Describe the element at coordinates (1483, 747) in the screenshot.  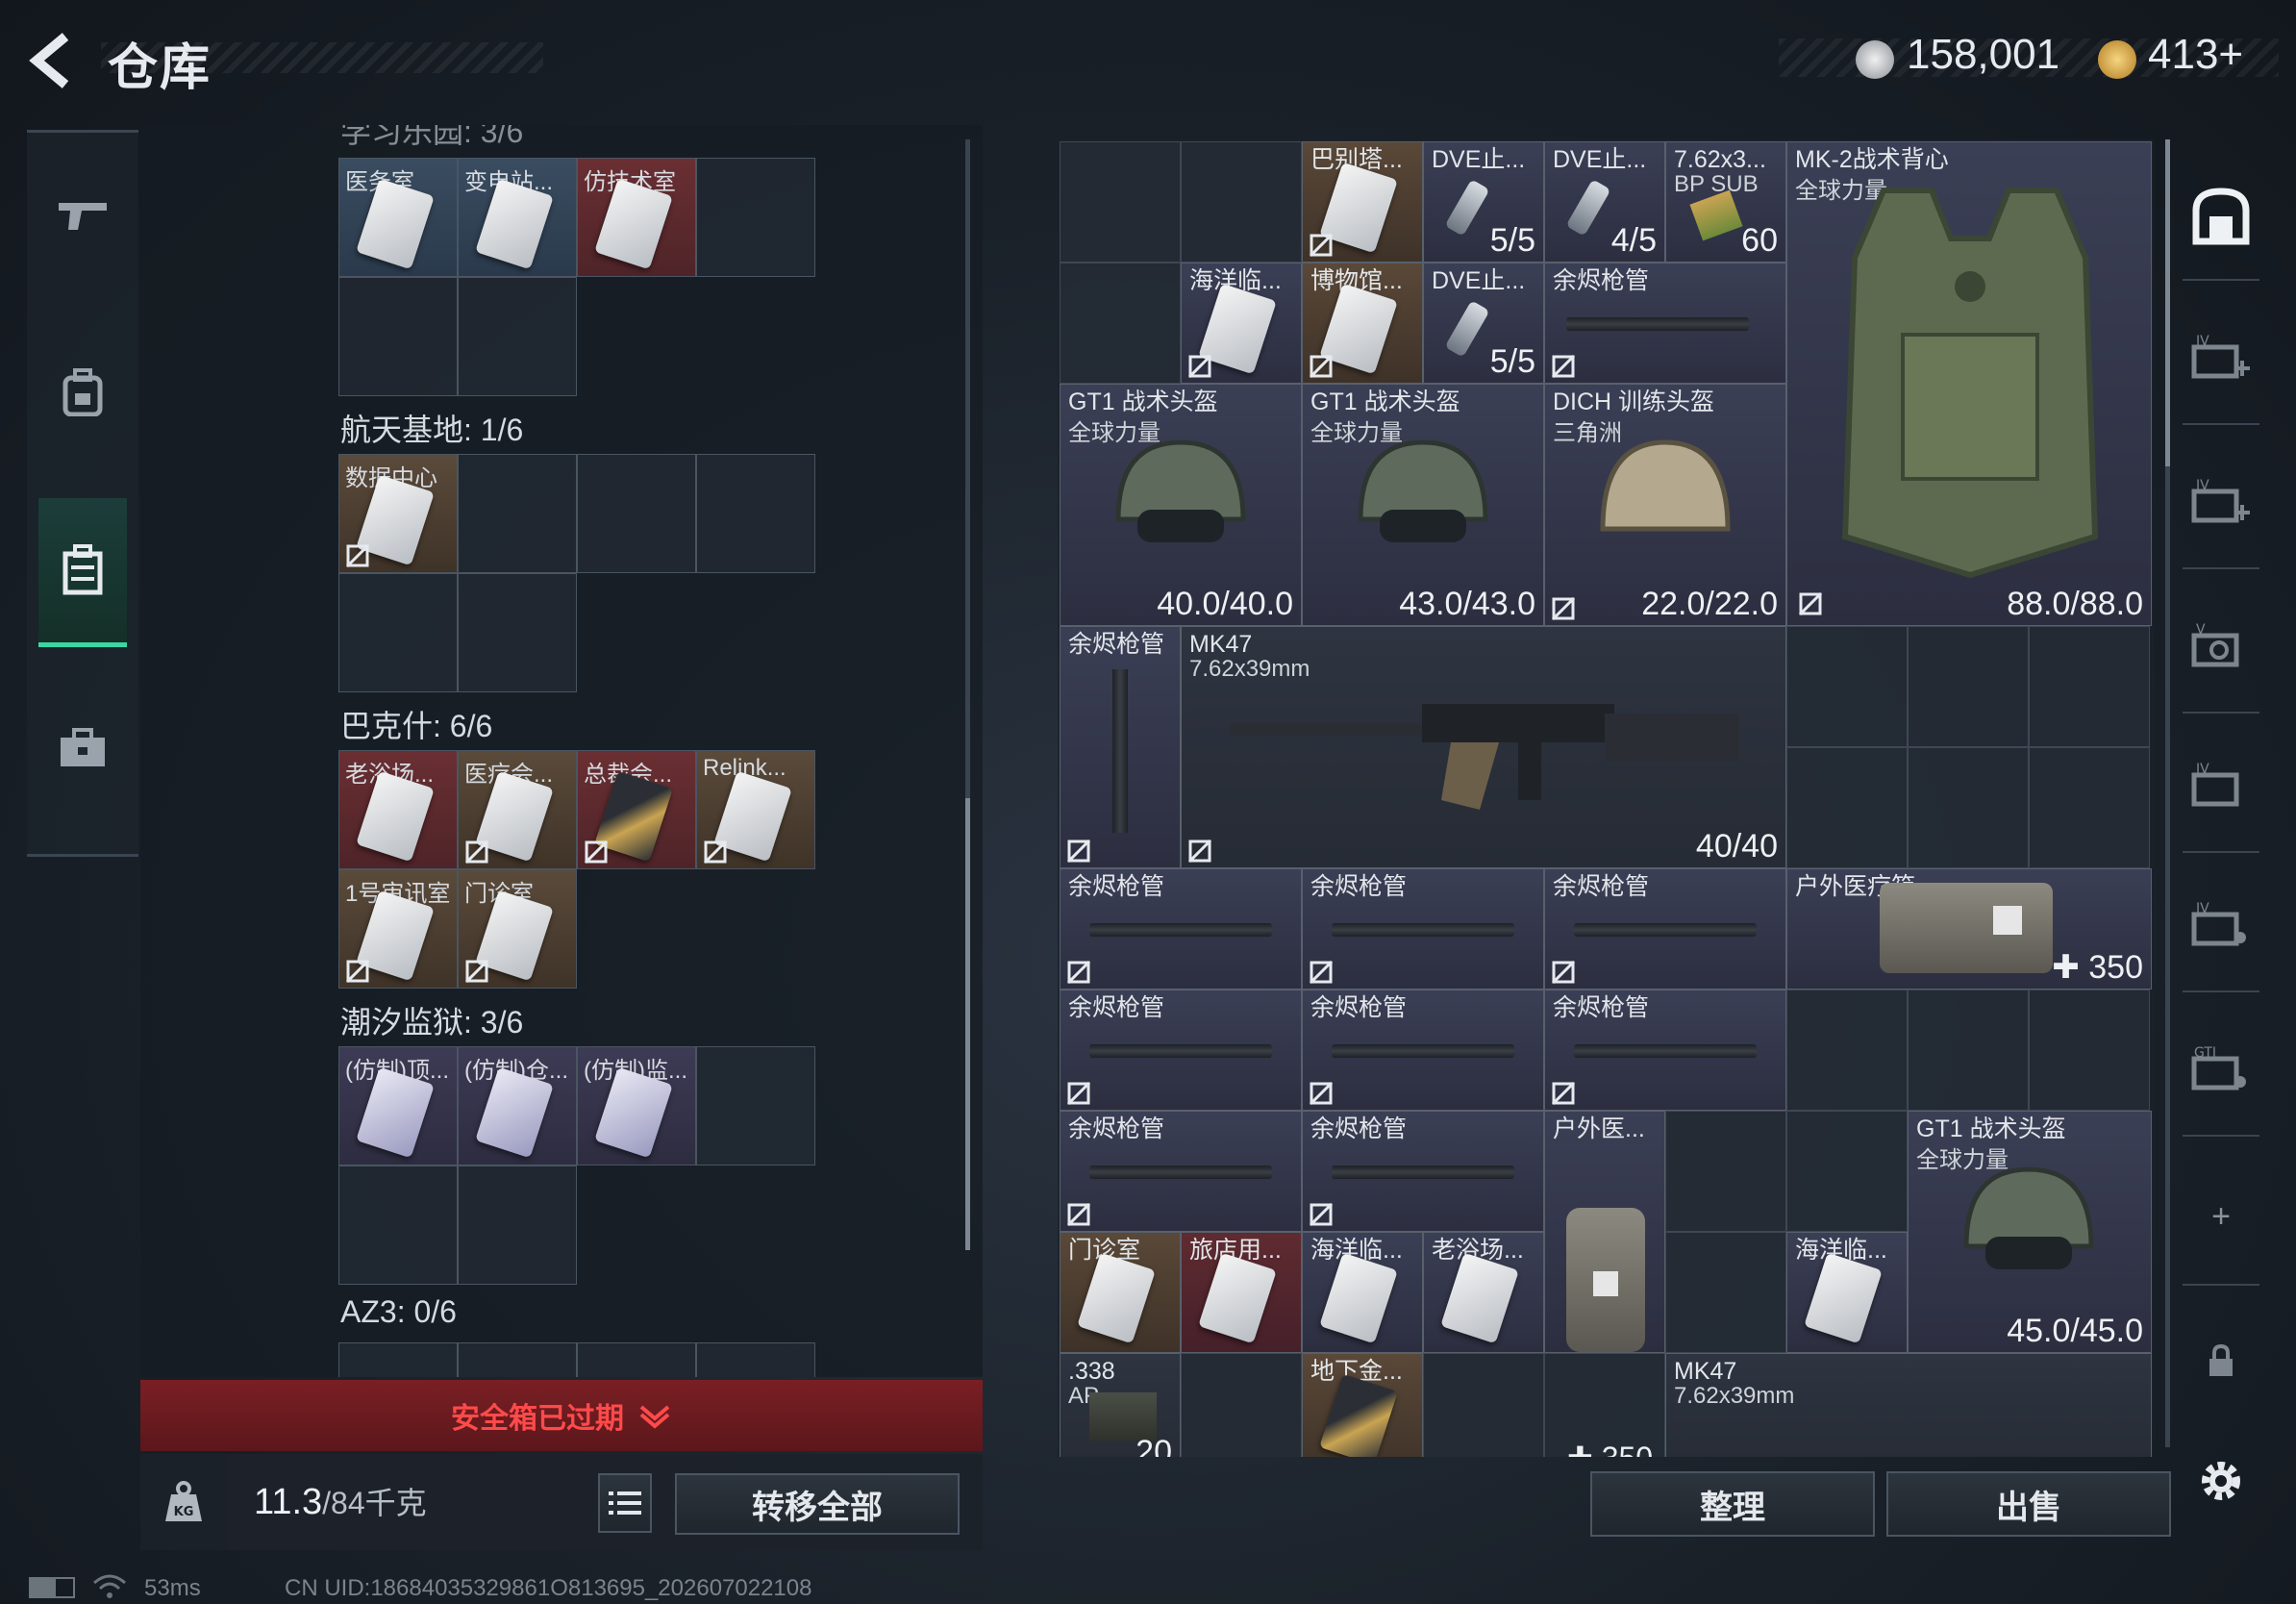
I see `item-rifle: MK47 7.62x39mm 40/40` at that location.